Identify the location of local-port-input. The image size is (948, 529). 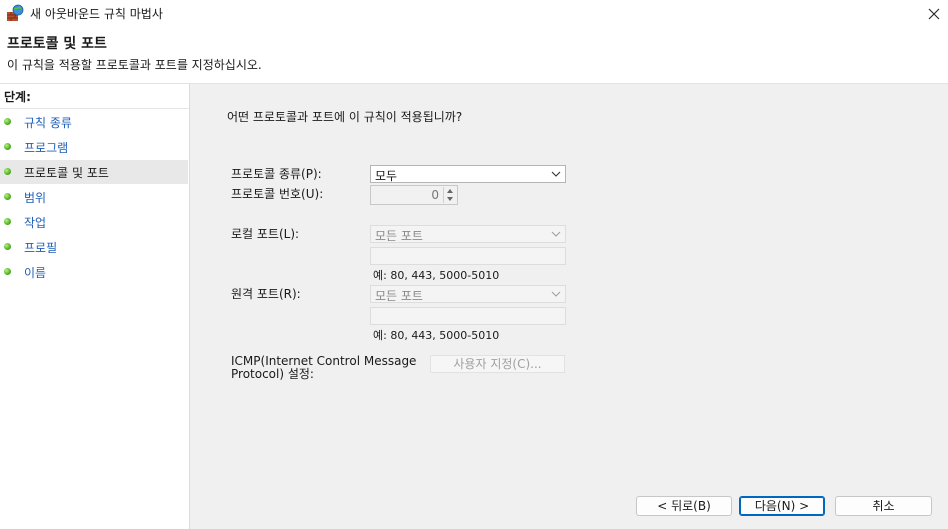
(468, 256).